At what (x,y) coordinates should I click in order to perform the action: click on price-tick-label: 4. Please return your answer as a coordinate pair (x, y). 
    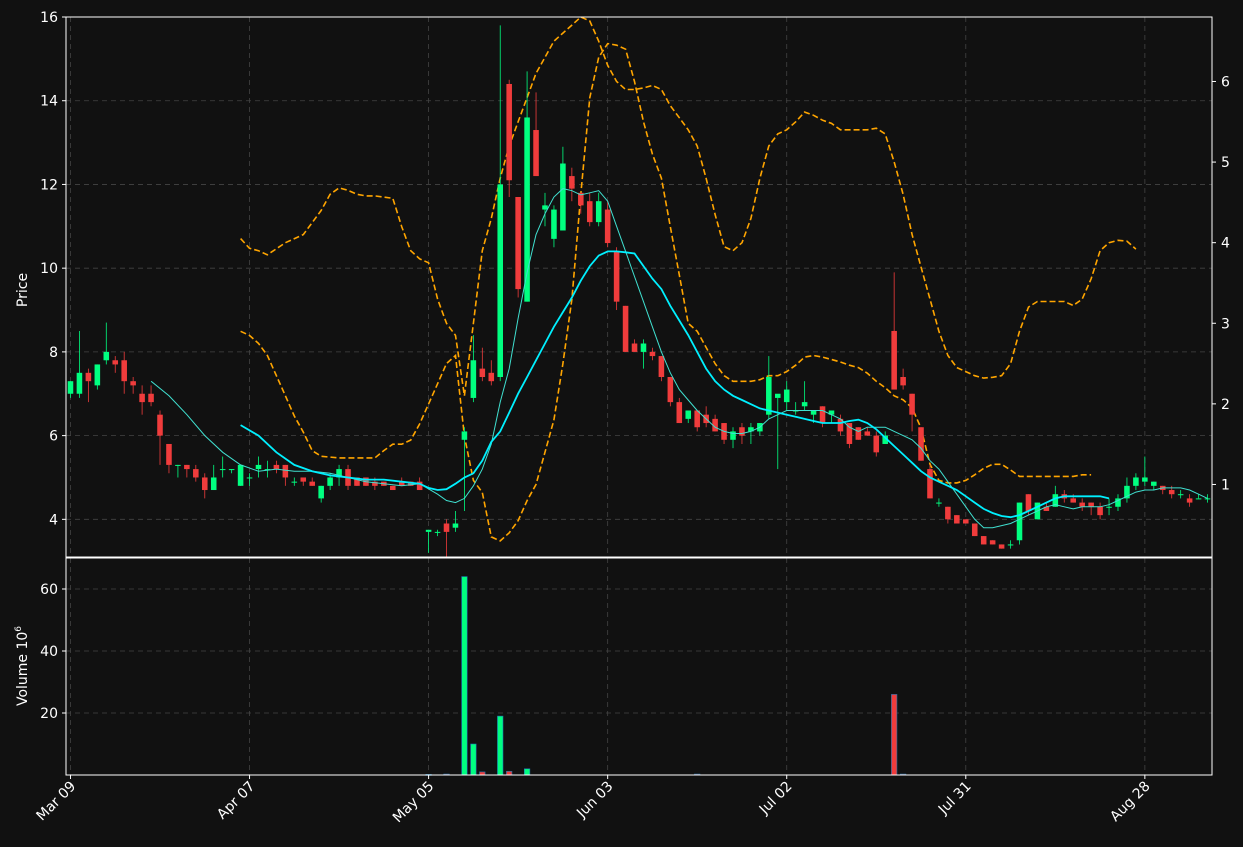
    Looking at the image, I should click on (53, 520).